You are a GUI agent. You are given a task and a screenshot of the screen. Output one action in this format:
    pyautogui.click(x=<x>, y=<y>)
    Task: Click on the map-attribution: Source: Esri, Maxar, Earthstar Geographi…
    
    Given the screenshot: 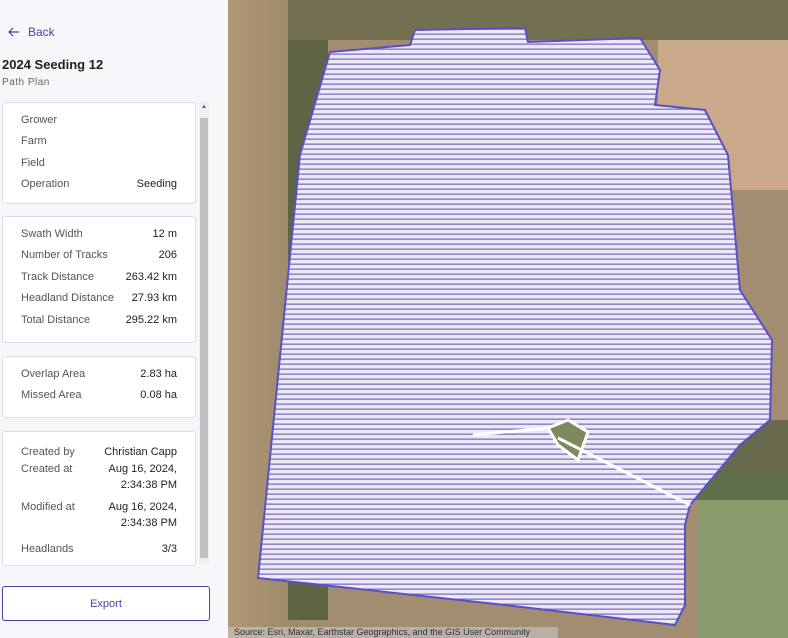 What is the action you would take?
    pyautogui.click(x=393, y=632)
    